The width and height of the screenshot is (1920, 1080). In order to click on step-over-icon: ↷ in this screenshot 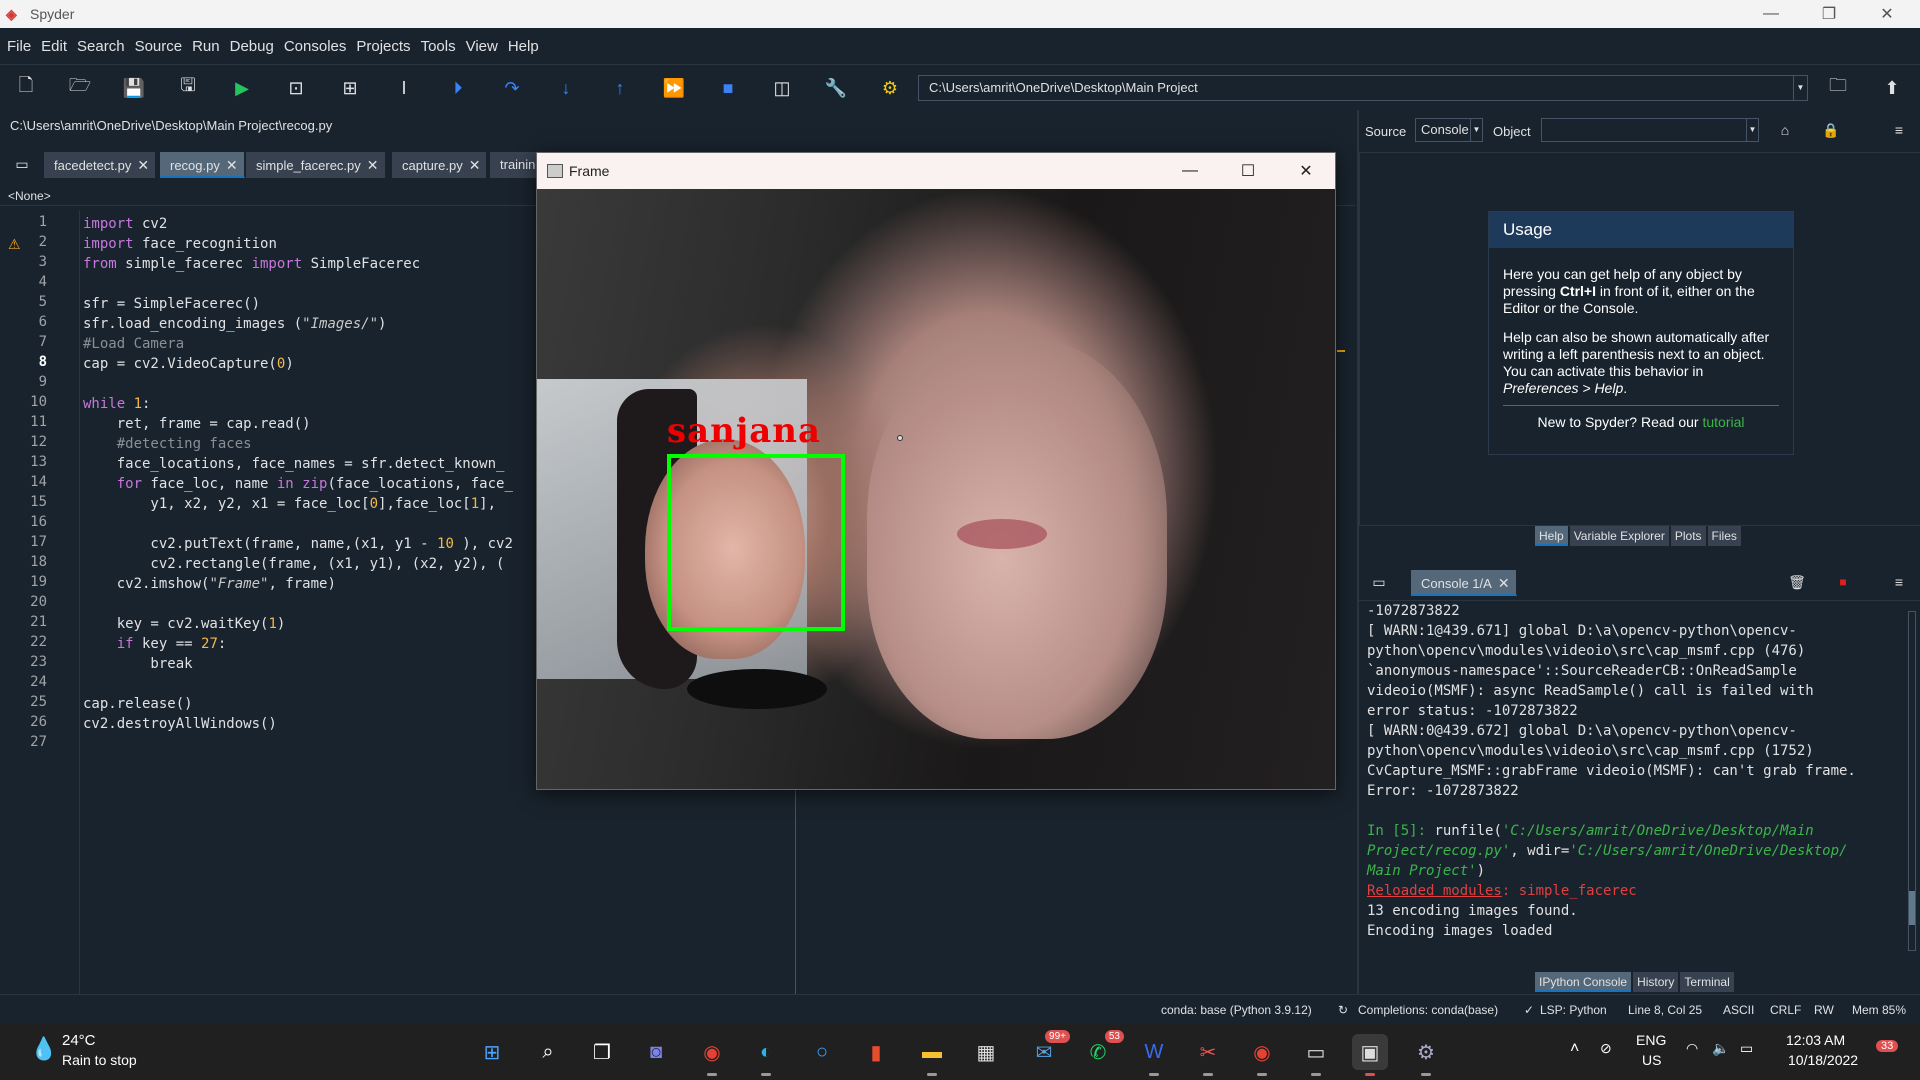, I will do `click(512, 88)`.